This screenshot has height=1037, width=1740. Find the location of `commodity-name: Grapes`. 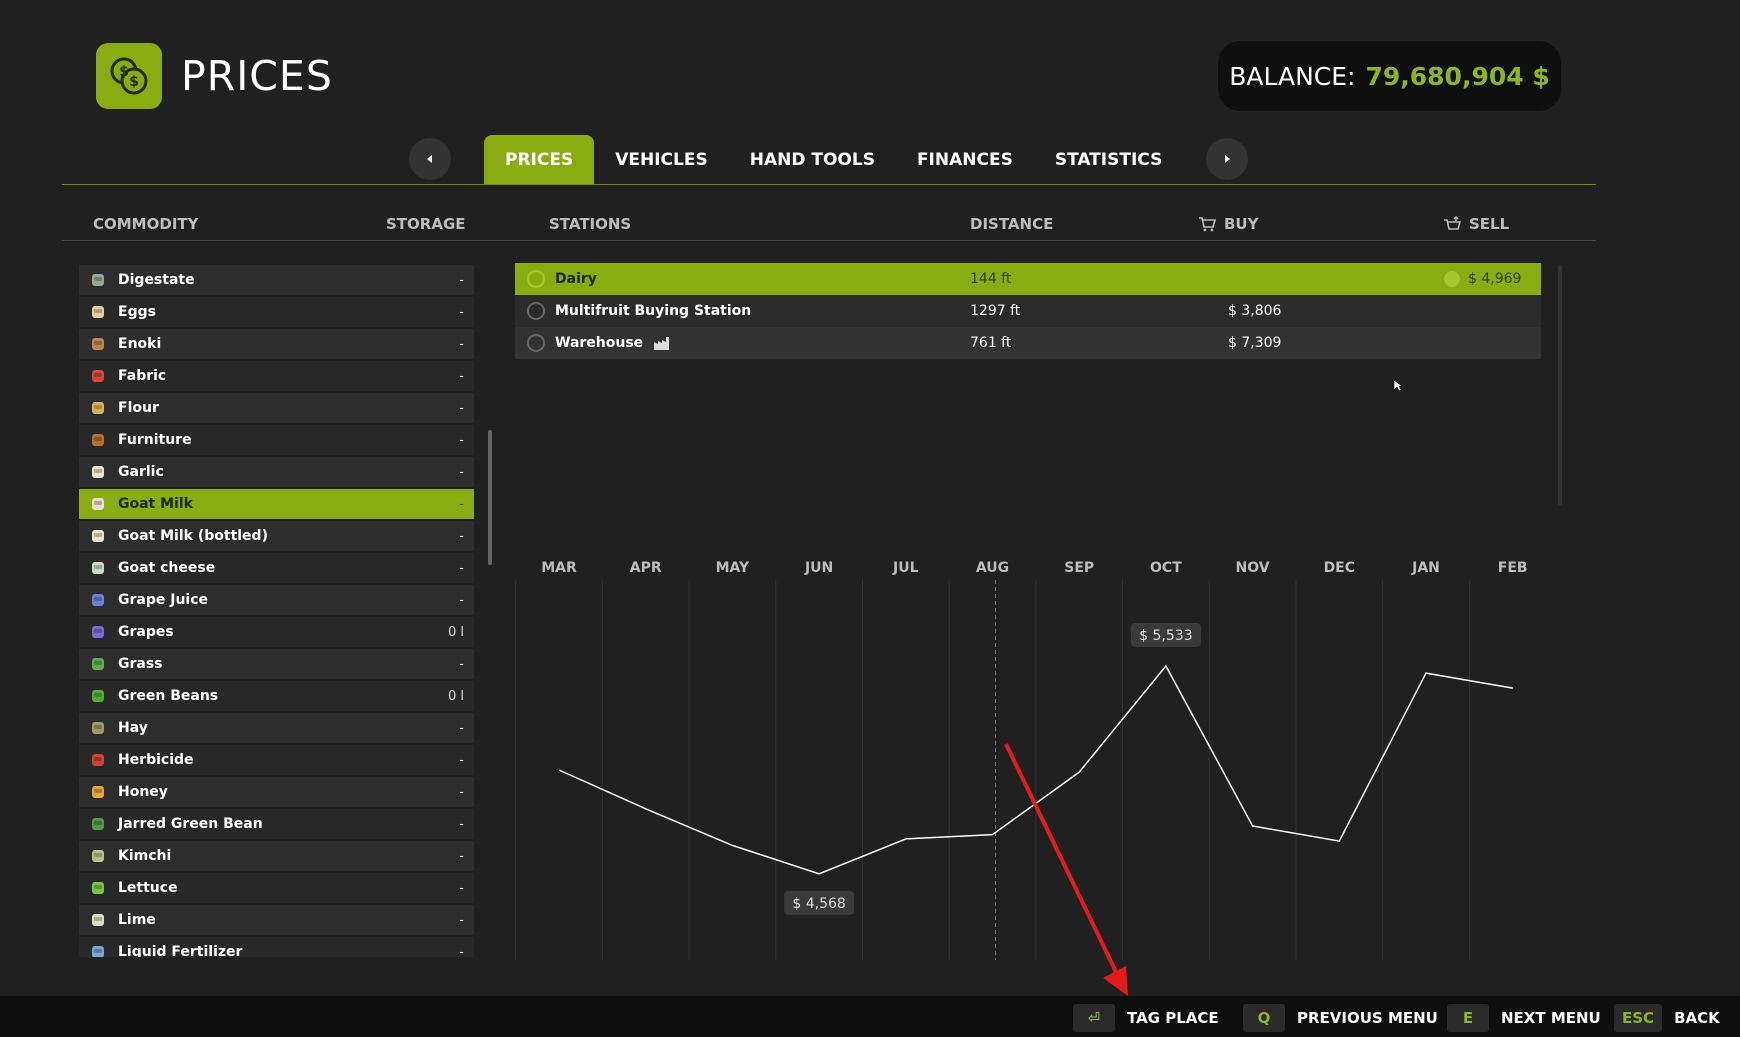

commodity-name: Grapes is located at coordinates (146, 632).